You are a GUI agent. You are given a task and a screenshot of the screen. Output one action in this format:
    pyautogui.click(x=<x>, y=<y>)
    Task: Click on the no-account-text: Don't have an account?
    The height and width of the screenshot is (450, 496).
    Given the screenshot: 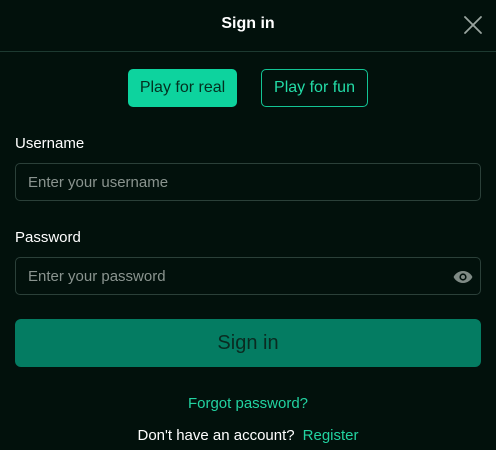 What is the action you would take?
    pyautogui.click(x=216, y=435)
    